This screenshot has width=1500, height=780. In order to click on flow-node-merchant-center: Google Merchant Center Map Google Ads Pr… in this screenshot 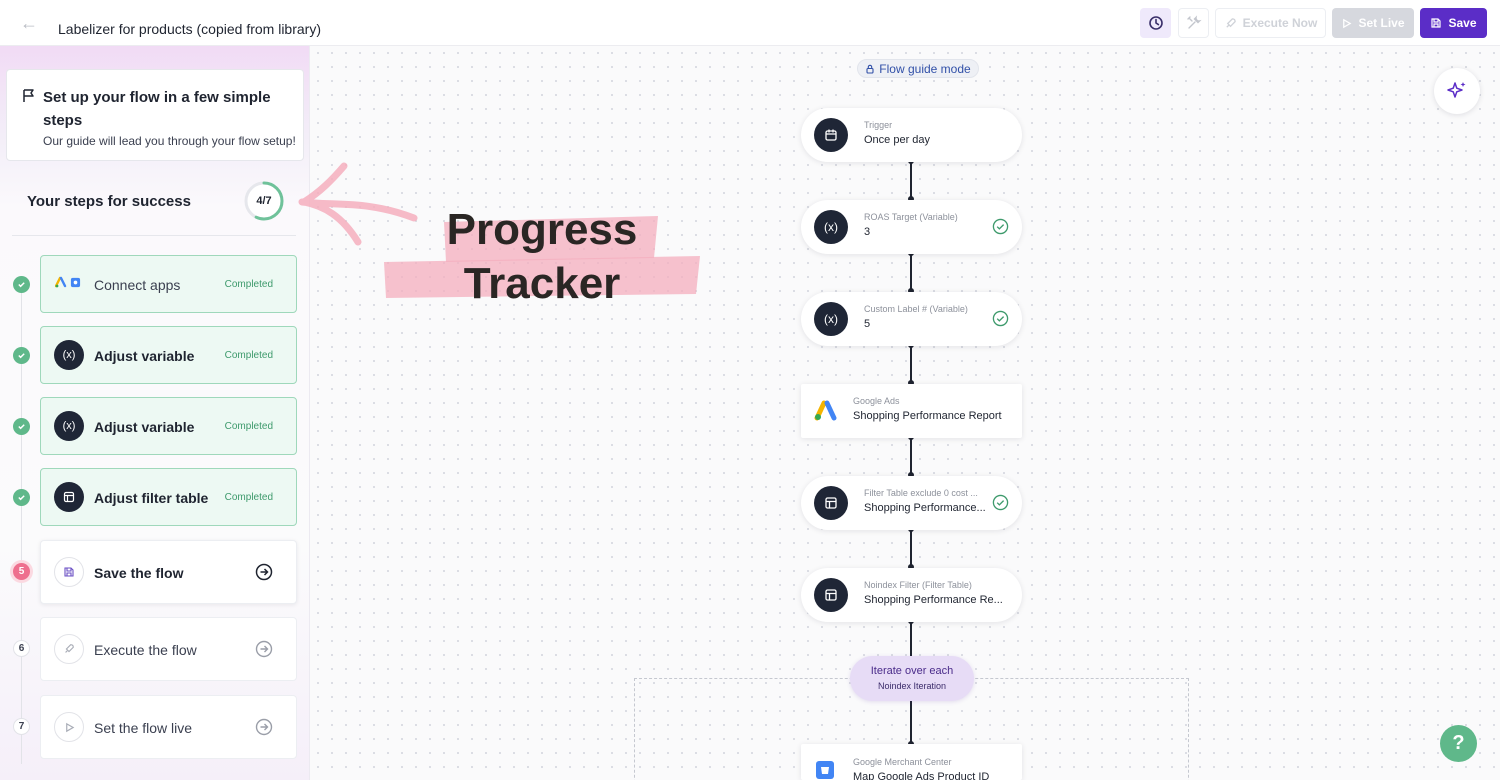, I will do `click(911, 762)`.